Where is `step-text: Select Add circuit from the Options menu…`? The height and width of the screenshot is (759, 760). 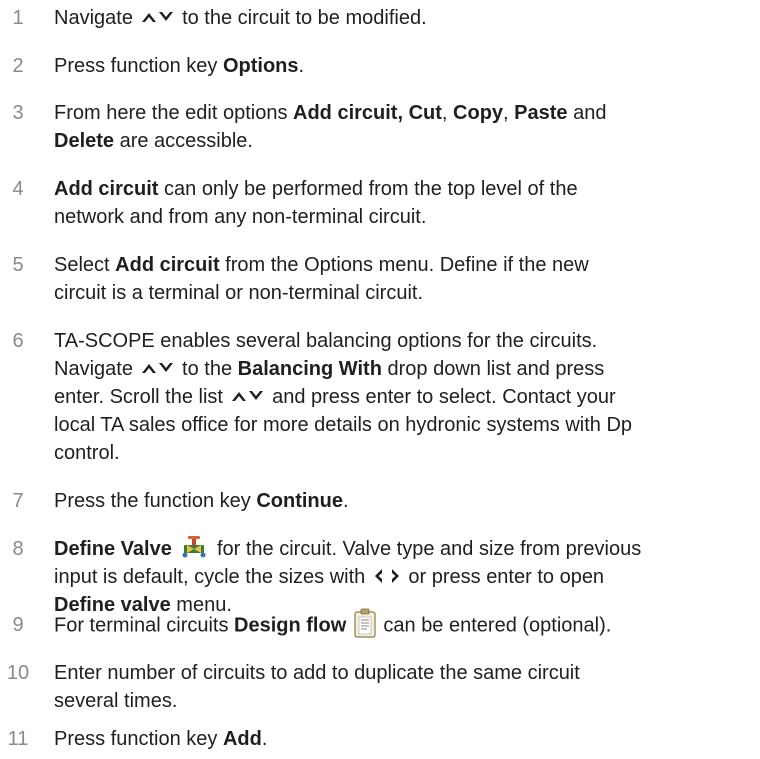
step-text: Select Add circuit from the Options menu… is located at coordinates (321, 279).